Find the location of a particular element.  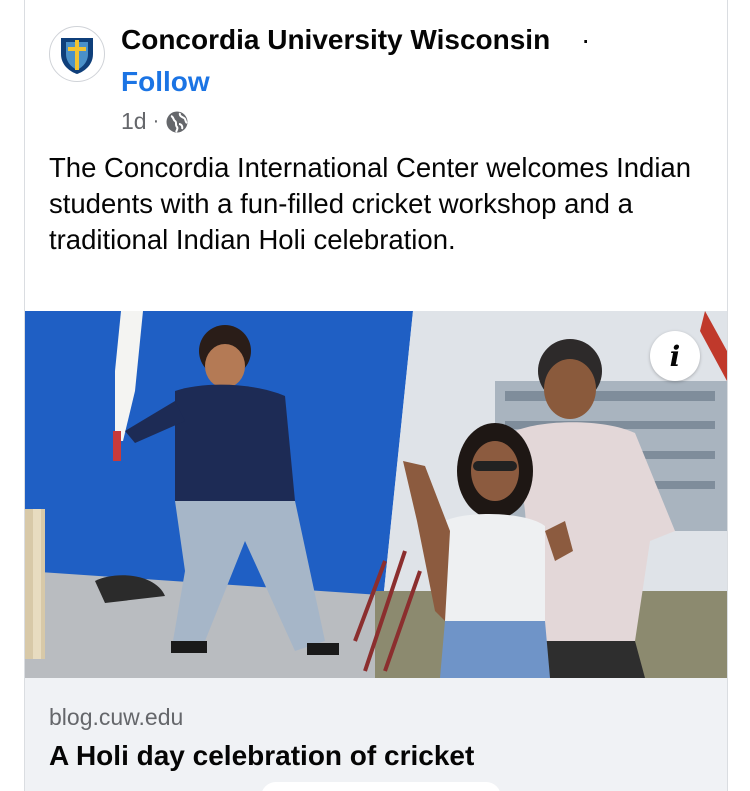

page-name-link: Concordia University Wisconsin is located at coordinates (335, 40).